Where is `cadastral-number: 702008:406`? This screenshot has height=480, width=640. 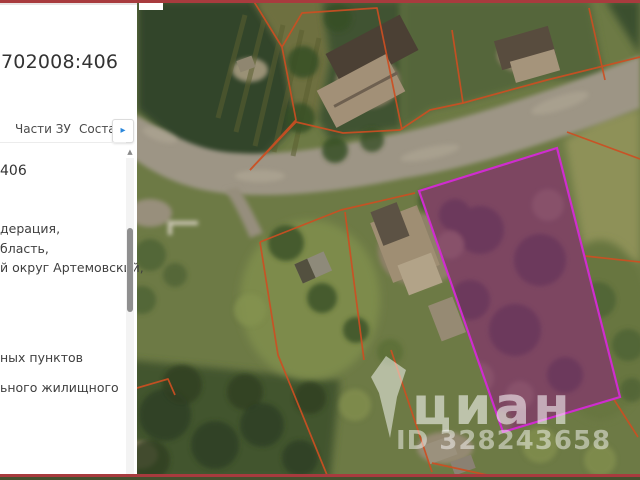 cadastral-number: 702008:406 is located at coordinates (60, 62).